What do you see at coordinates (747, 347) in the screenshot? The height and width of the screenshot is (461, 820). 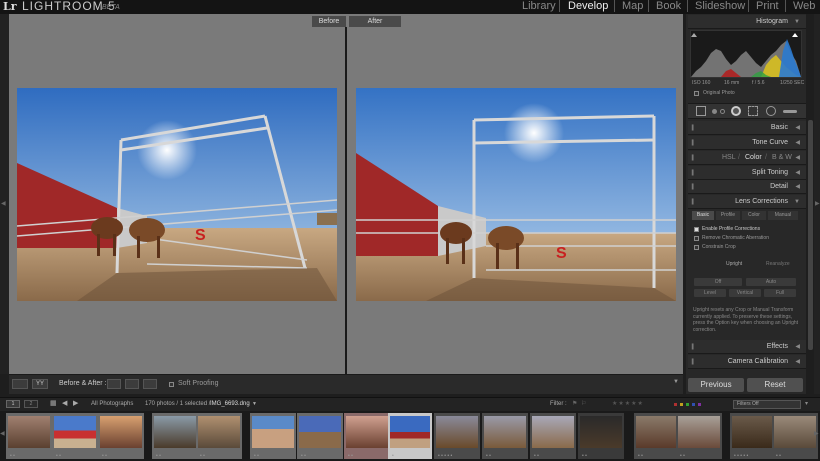 I see `effects-panel-header: ▐ Effects ◀` at bounding box center [747, 347].